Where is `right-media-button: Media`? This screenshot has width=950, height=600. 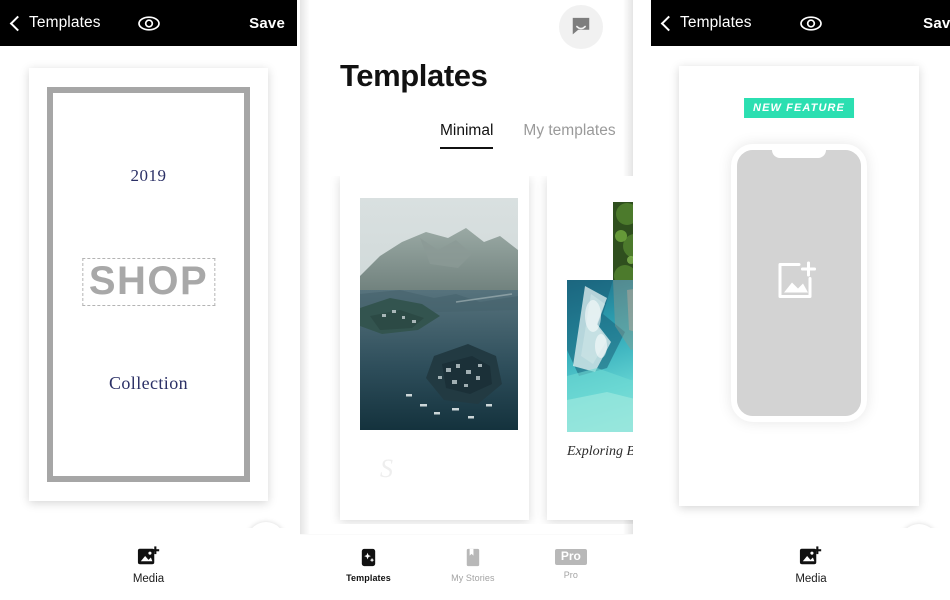
right-media-button: Media is located at coordinates (811, 564).